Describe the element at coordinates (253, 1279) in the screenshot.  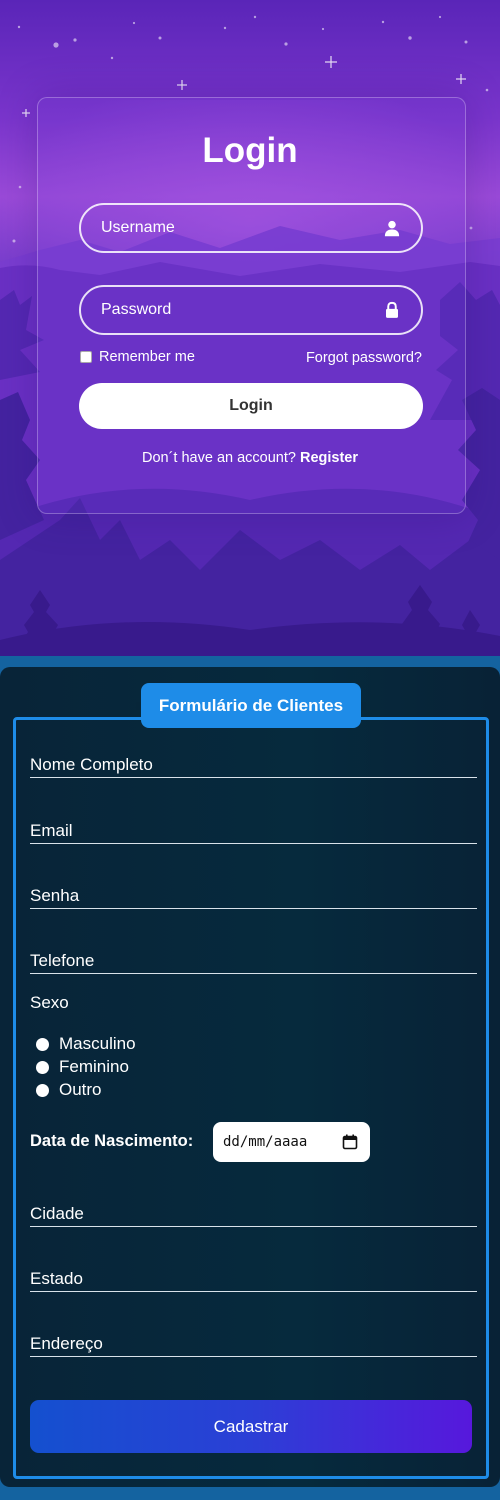
I see `state-field: Estado` at that location.